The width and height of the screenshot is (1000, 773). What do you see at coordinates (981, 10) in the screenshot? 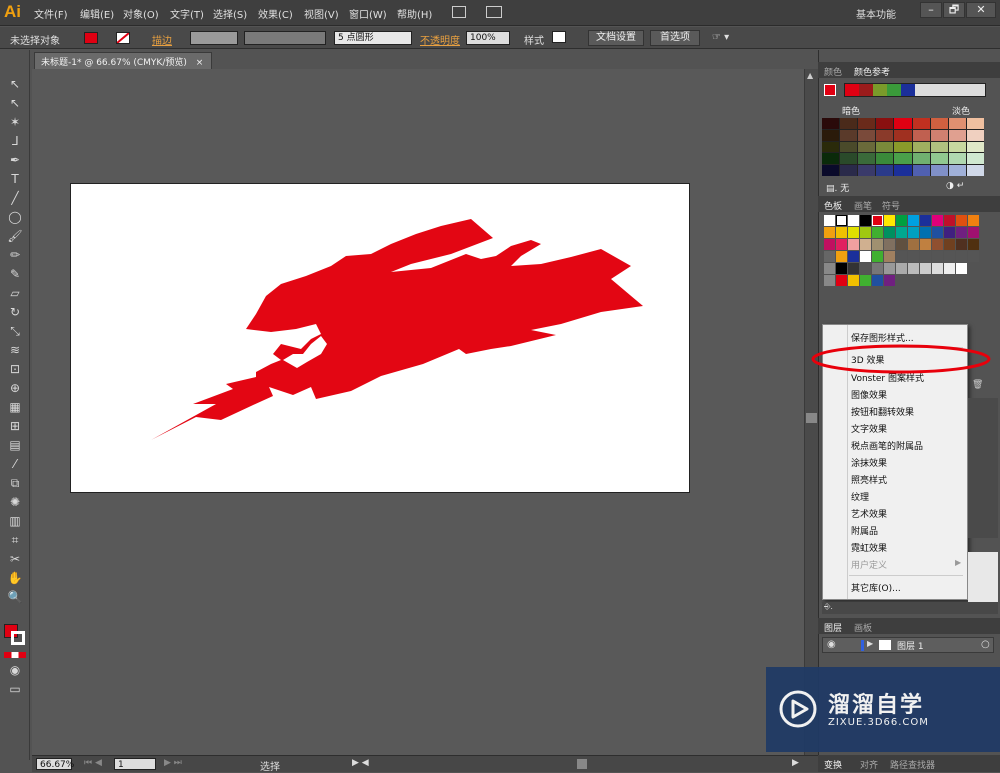
I see `close-button: ✕` at bounding box center [981, 10].